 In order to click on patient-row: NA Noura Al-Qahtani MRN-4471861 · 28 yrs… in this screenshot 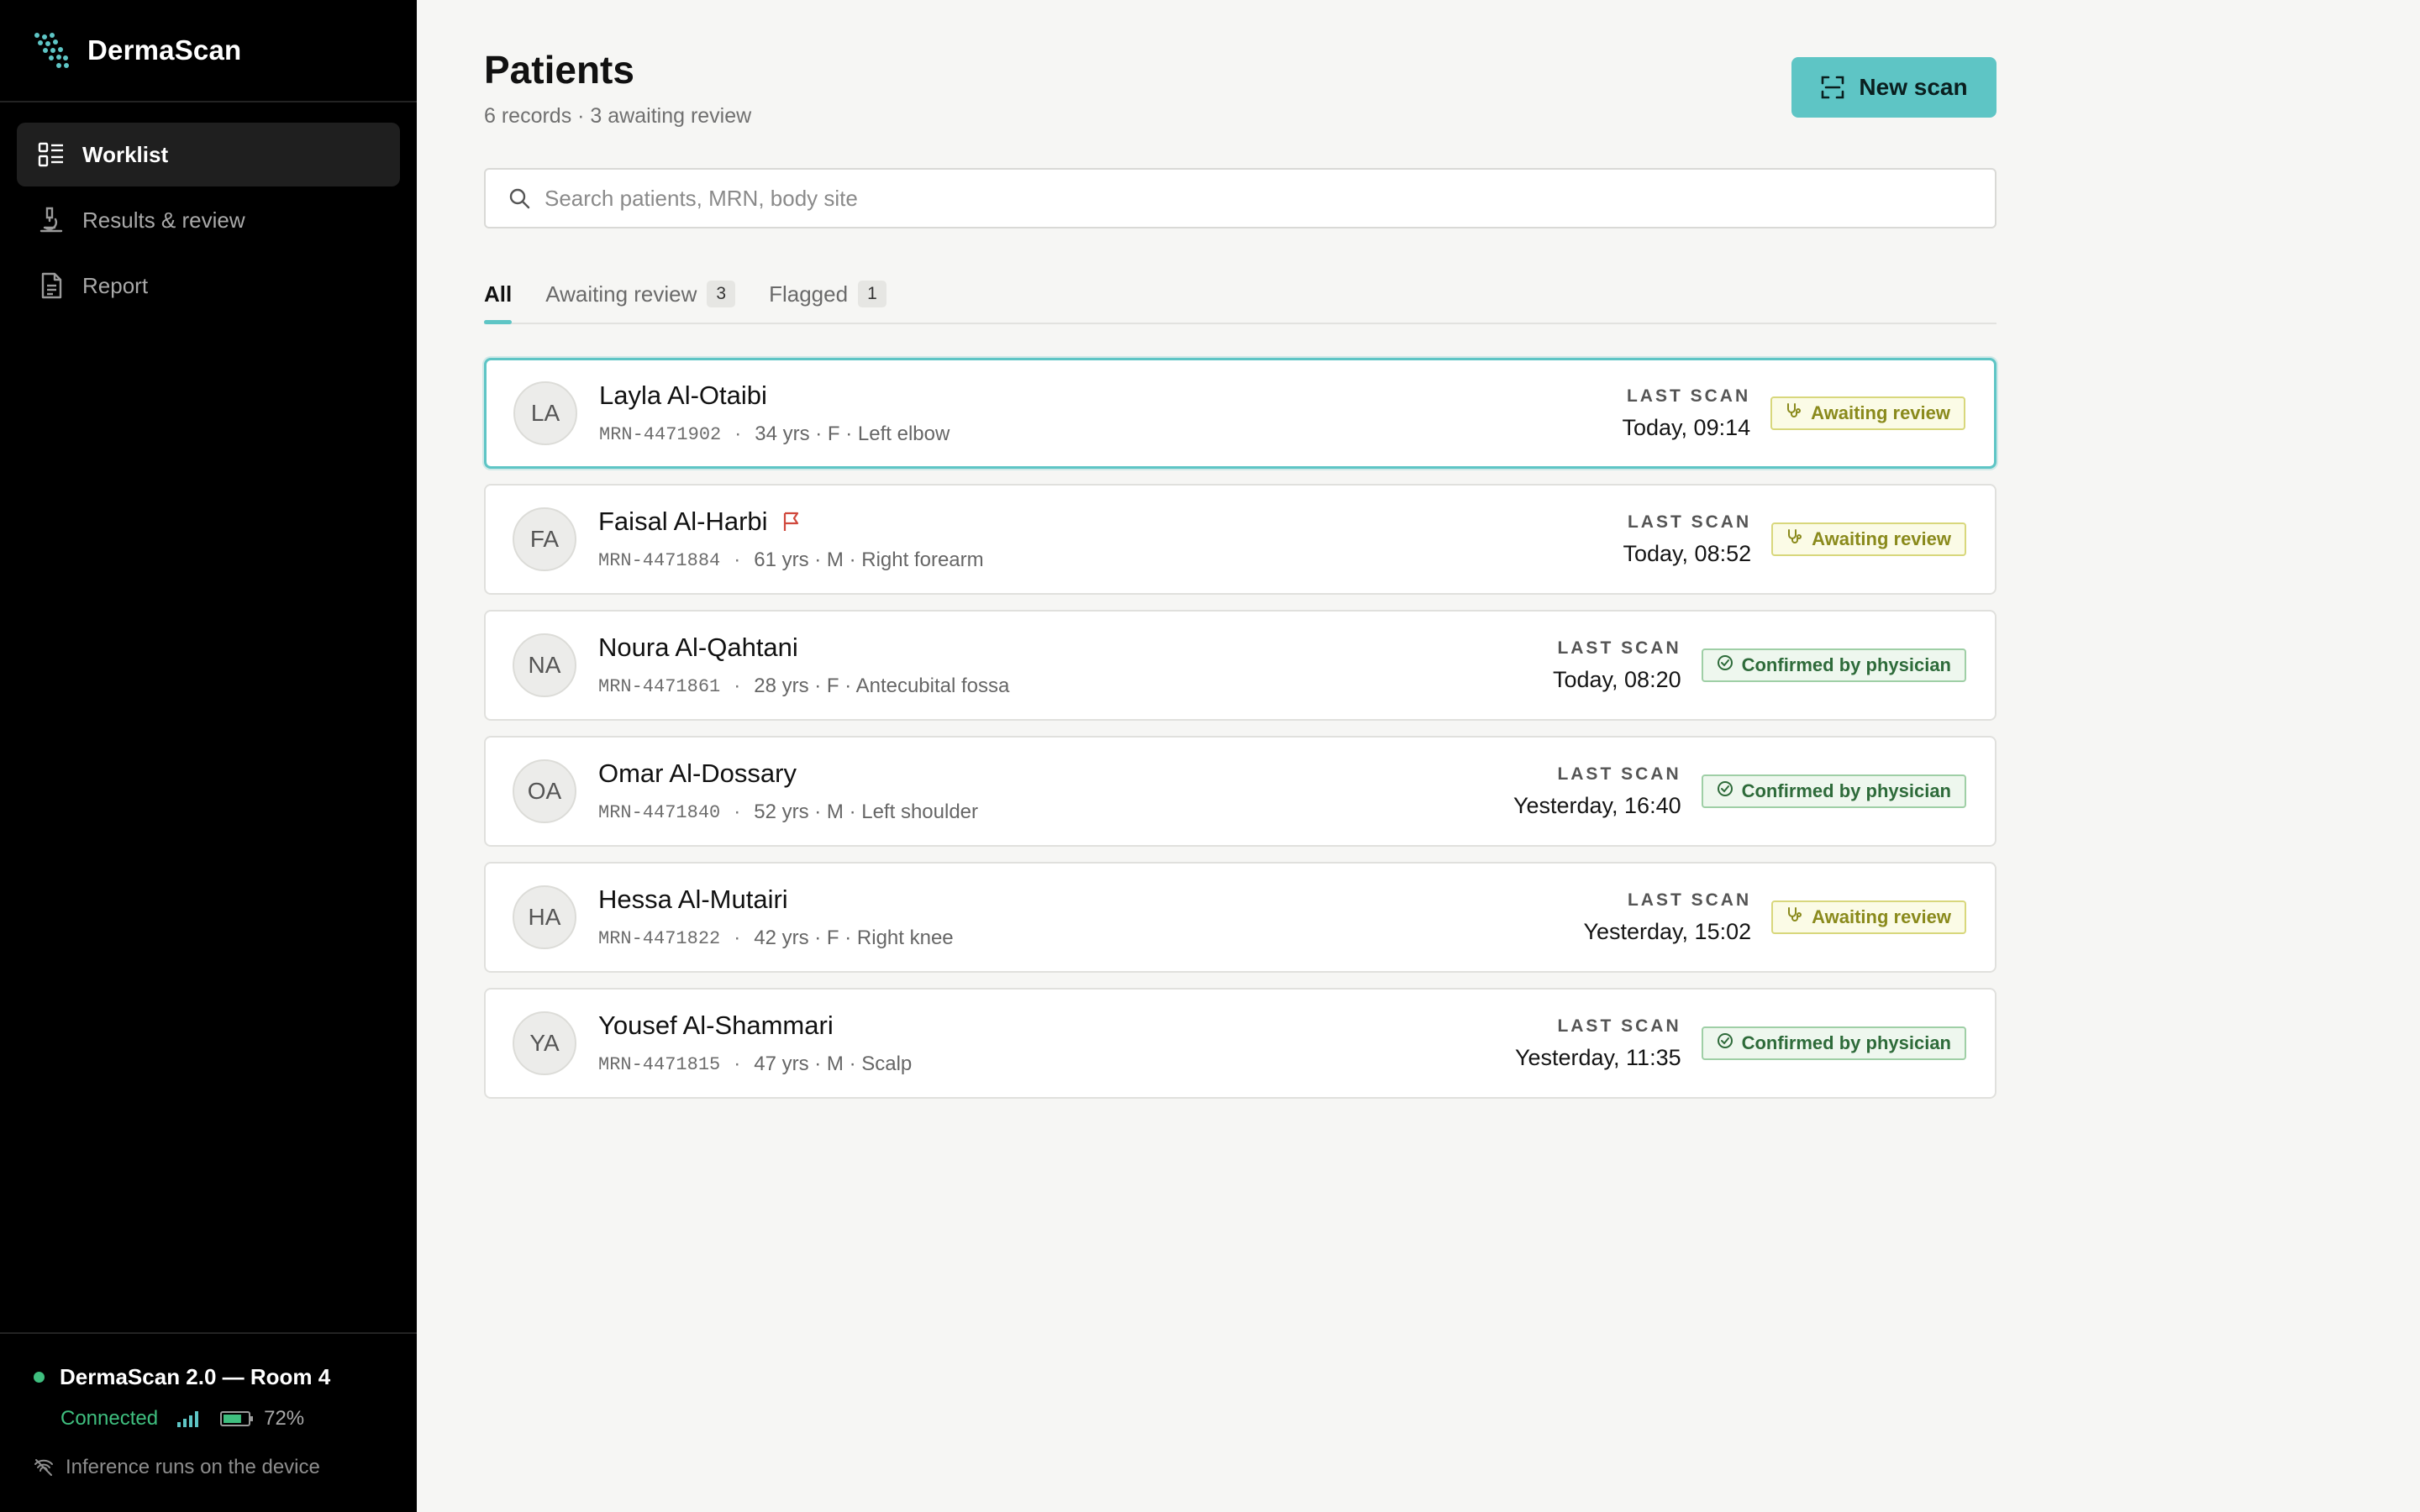, I will do `click(1240, 665)`.